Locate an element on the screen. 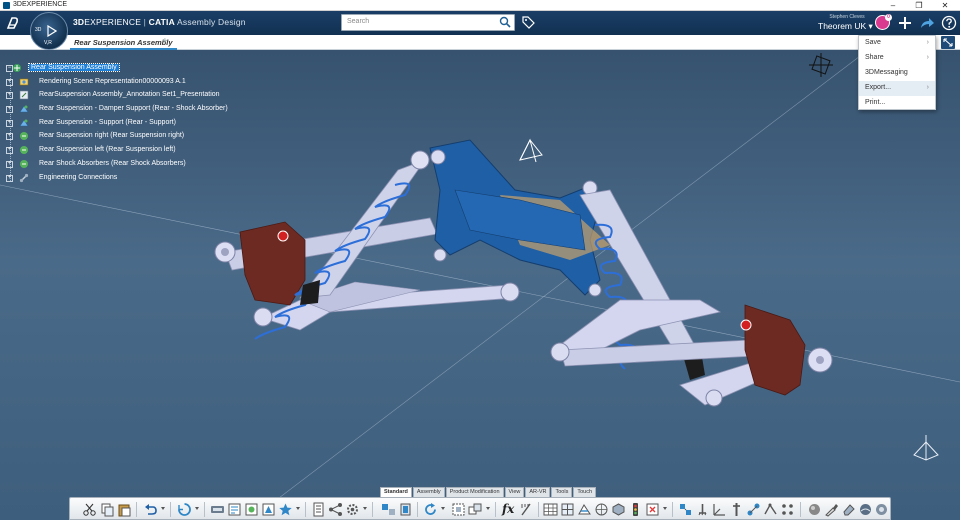  cut-icon is located at coordinates (89, 509).